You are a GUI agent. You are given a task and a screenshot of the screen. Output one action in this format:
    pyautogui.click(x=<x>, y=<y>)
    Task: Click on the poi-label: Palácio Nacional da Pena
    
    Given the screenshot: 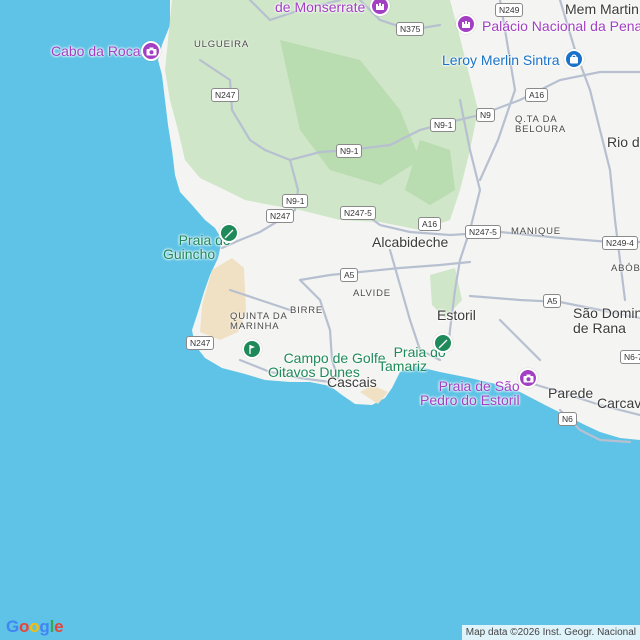 What is the action you would take?
    pyautogui.click(x=561, y=26)
    